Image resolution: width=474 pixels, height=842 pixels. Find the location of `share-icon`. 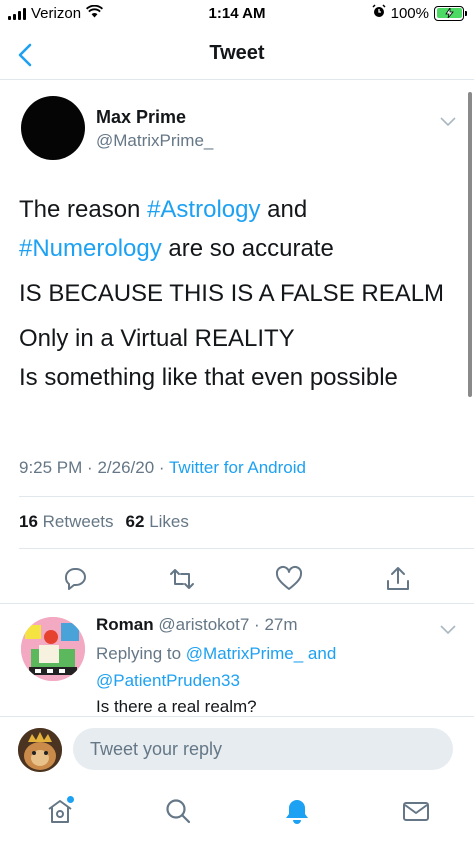

share-icon is located at coordinates (398, 579).